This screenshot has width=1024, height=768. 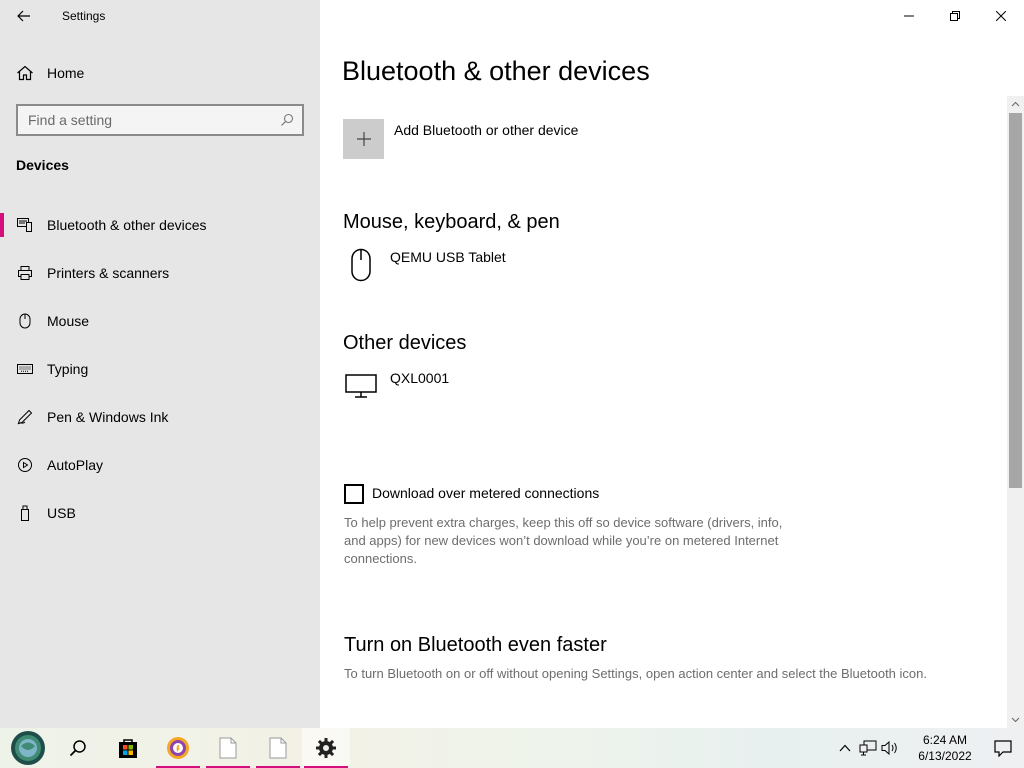 I want to click on notification-icon, so click(x=1003, y=748).